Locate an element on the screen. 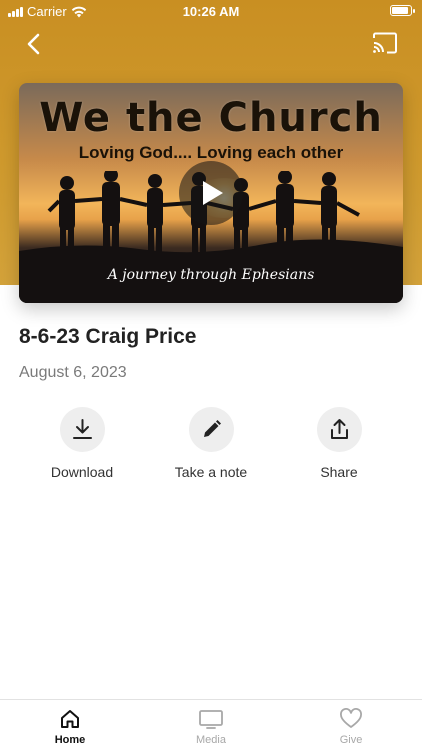 This screenshot has height=750, width=422. tab-home: Home is located at coordinates (70, 727).